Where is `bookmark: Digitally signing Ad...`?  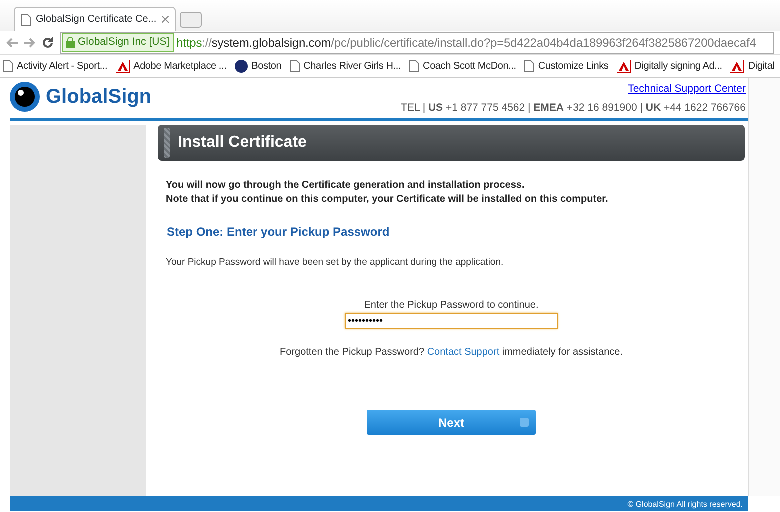
bookmark: Digitally signing Ad... is located at coordinates (669, 66).